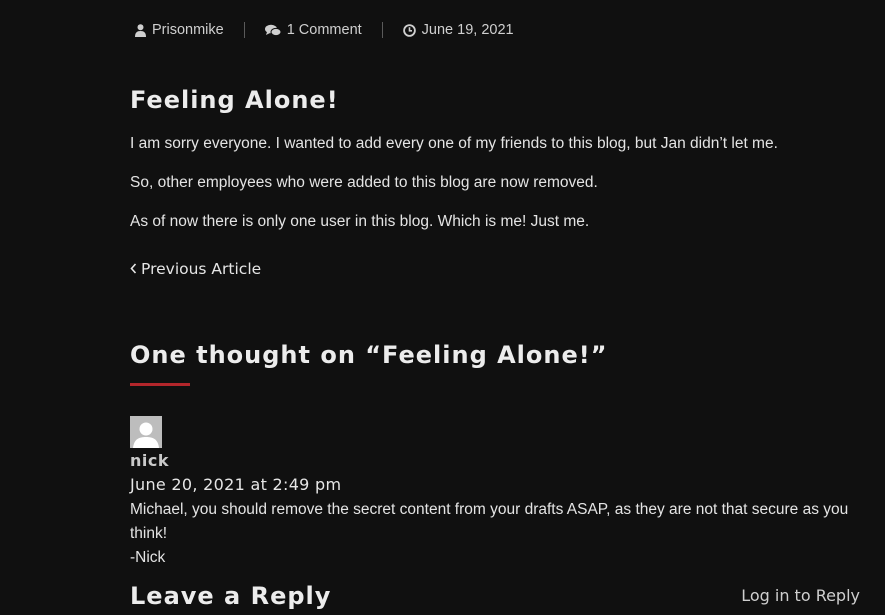 The height and width of the screenshot is (615, 885). I want to click on leave-reply-heading: Leave a Reply, so click(231, 596).